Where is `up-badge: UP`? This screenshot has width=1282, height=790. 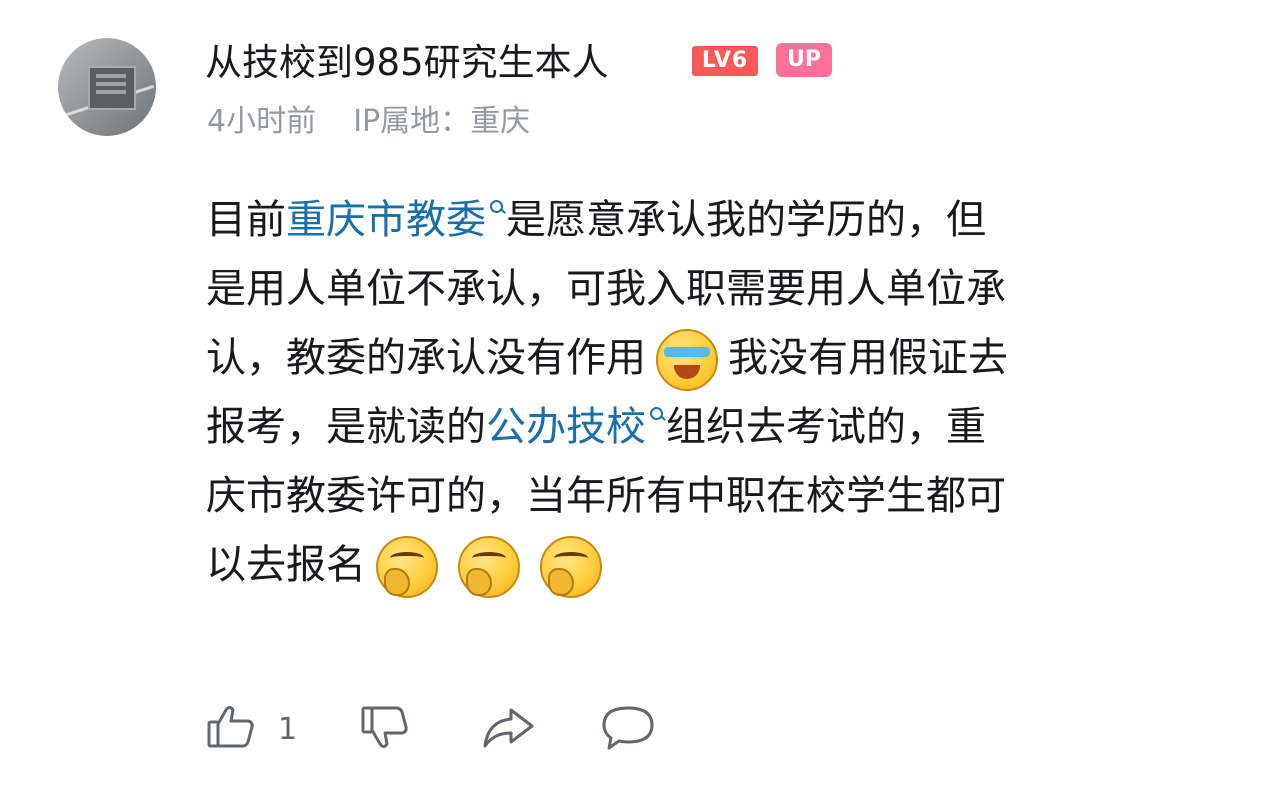 up-badge: UP is located at coordinates (804, 60).